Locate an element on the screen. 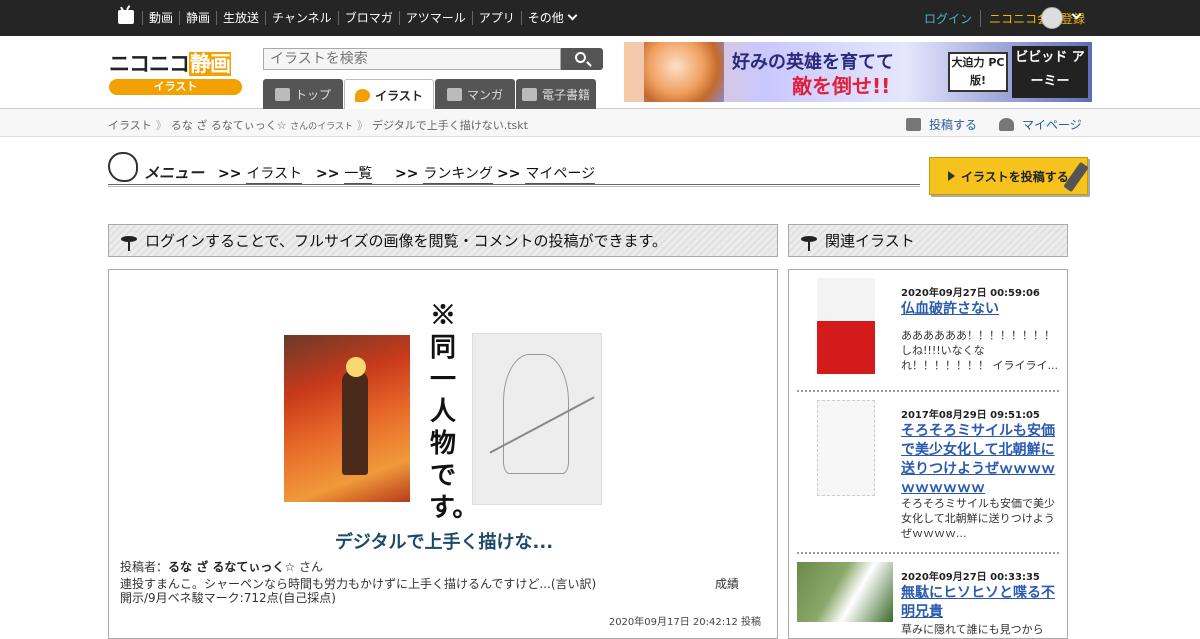 This screenshot has width=1200, height=639. logo-main: ニコニコ is located at coordinates (149, 64).